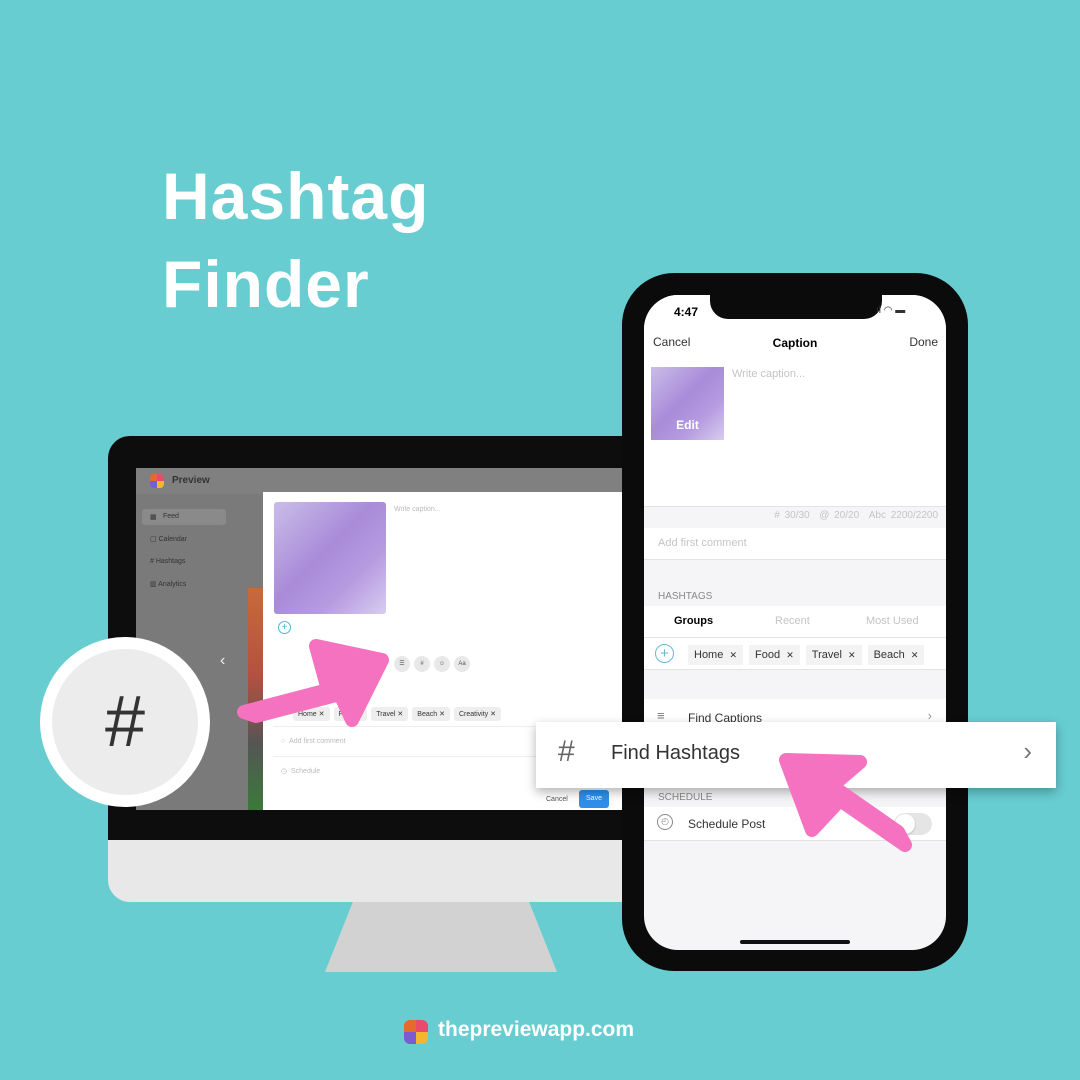 The height and width of the screenshot is (1080, 1080). What do you see at coordinates (536, 1030) in the screenshot?
I see `footer-url: thepreviewapp.com` at bounding box center [536, 1030].